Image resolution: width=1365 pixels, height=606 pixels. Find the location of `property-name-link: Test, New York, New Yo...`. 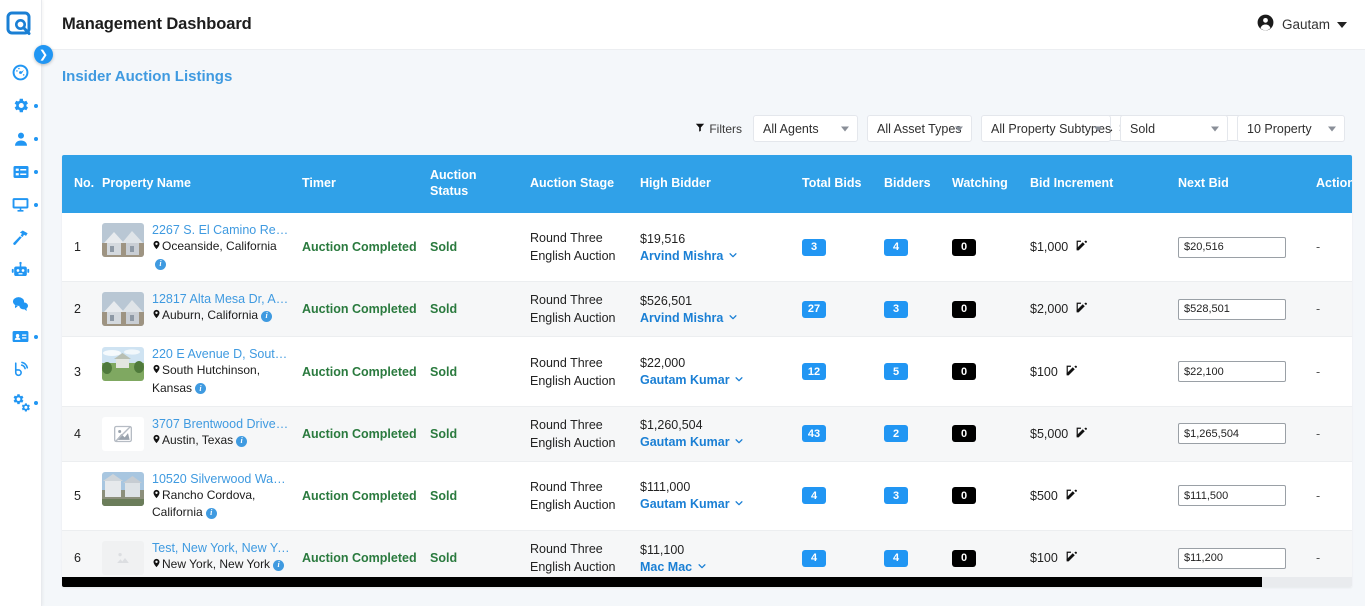

property-name-link: Test, New York, New Yo... is located at coordinates (221, 548).